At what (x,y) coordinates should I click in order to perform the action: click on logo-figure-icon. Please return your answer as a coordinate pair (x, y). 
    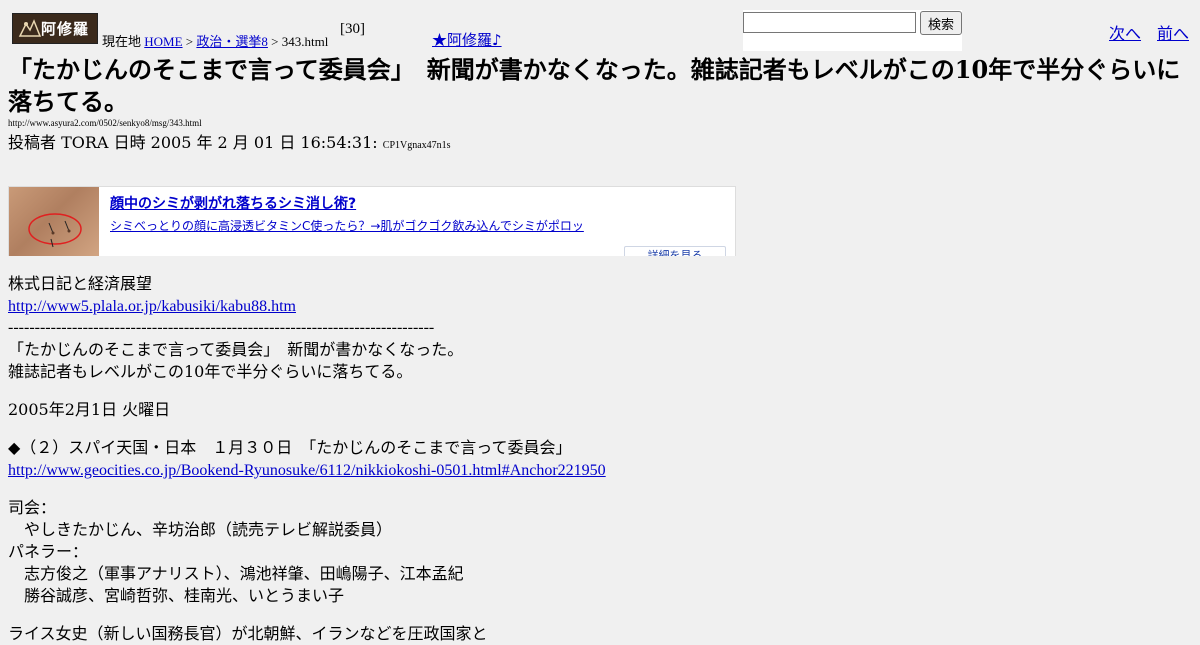
    Looking at the image, I should click on (30, 28).